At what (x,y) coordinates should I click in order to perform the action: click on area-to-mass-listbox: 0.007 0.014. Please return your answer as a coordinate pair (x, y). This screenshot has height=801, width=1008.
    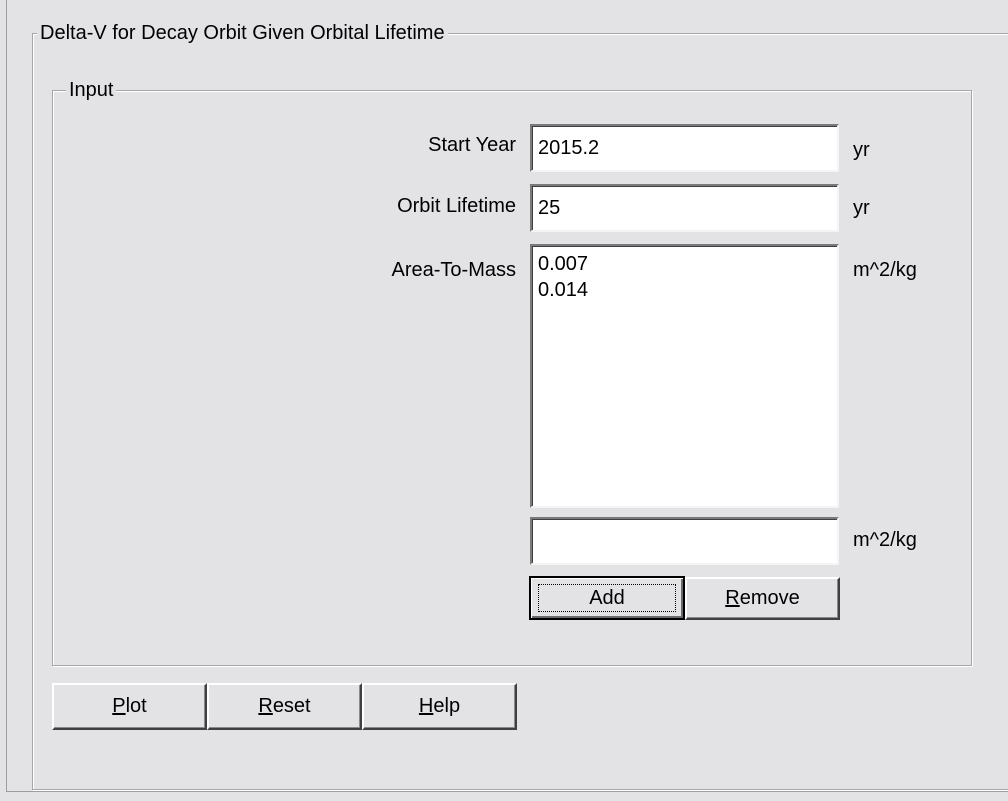
    Looking at the image, I should click on (684, 376).